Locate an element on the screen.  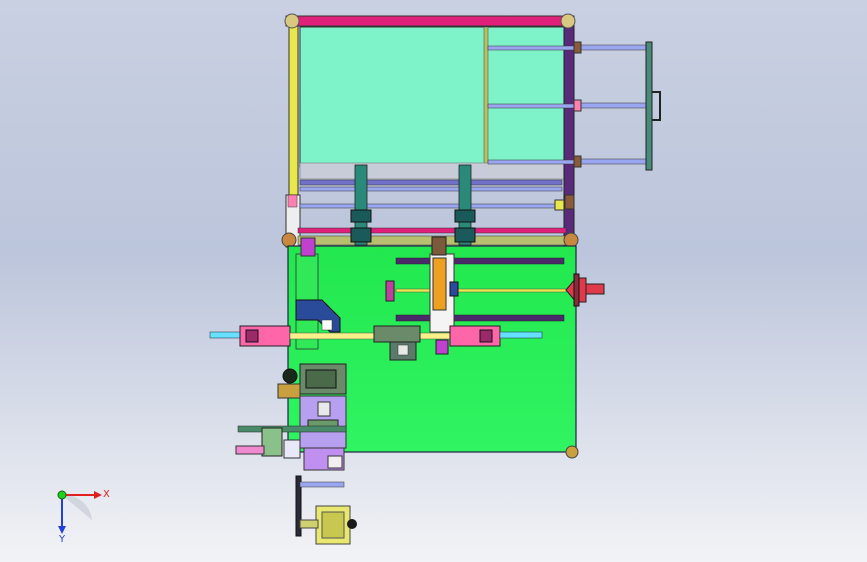
y-axis-label: Y is located at coordinates (62, 539).